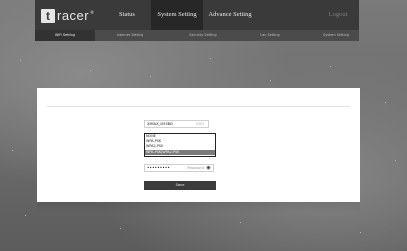 This screenshot has height=251, width=407. Describe the element at coordinates (336, 35) in the screenshot. I see `tab-system-setting: System Setting` at that location.